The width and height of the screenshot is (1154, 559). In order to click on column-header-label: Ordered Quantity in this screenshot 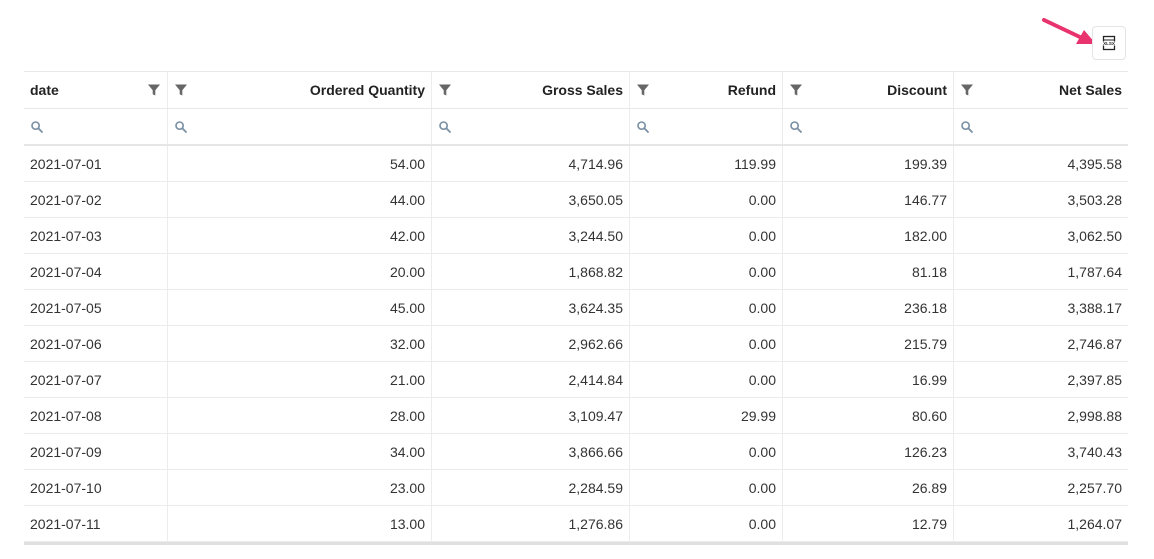, I will do `click(367, 90)`.